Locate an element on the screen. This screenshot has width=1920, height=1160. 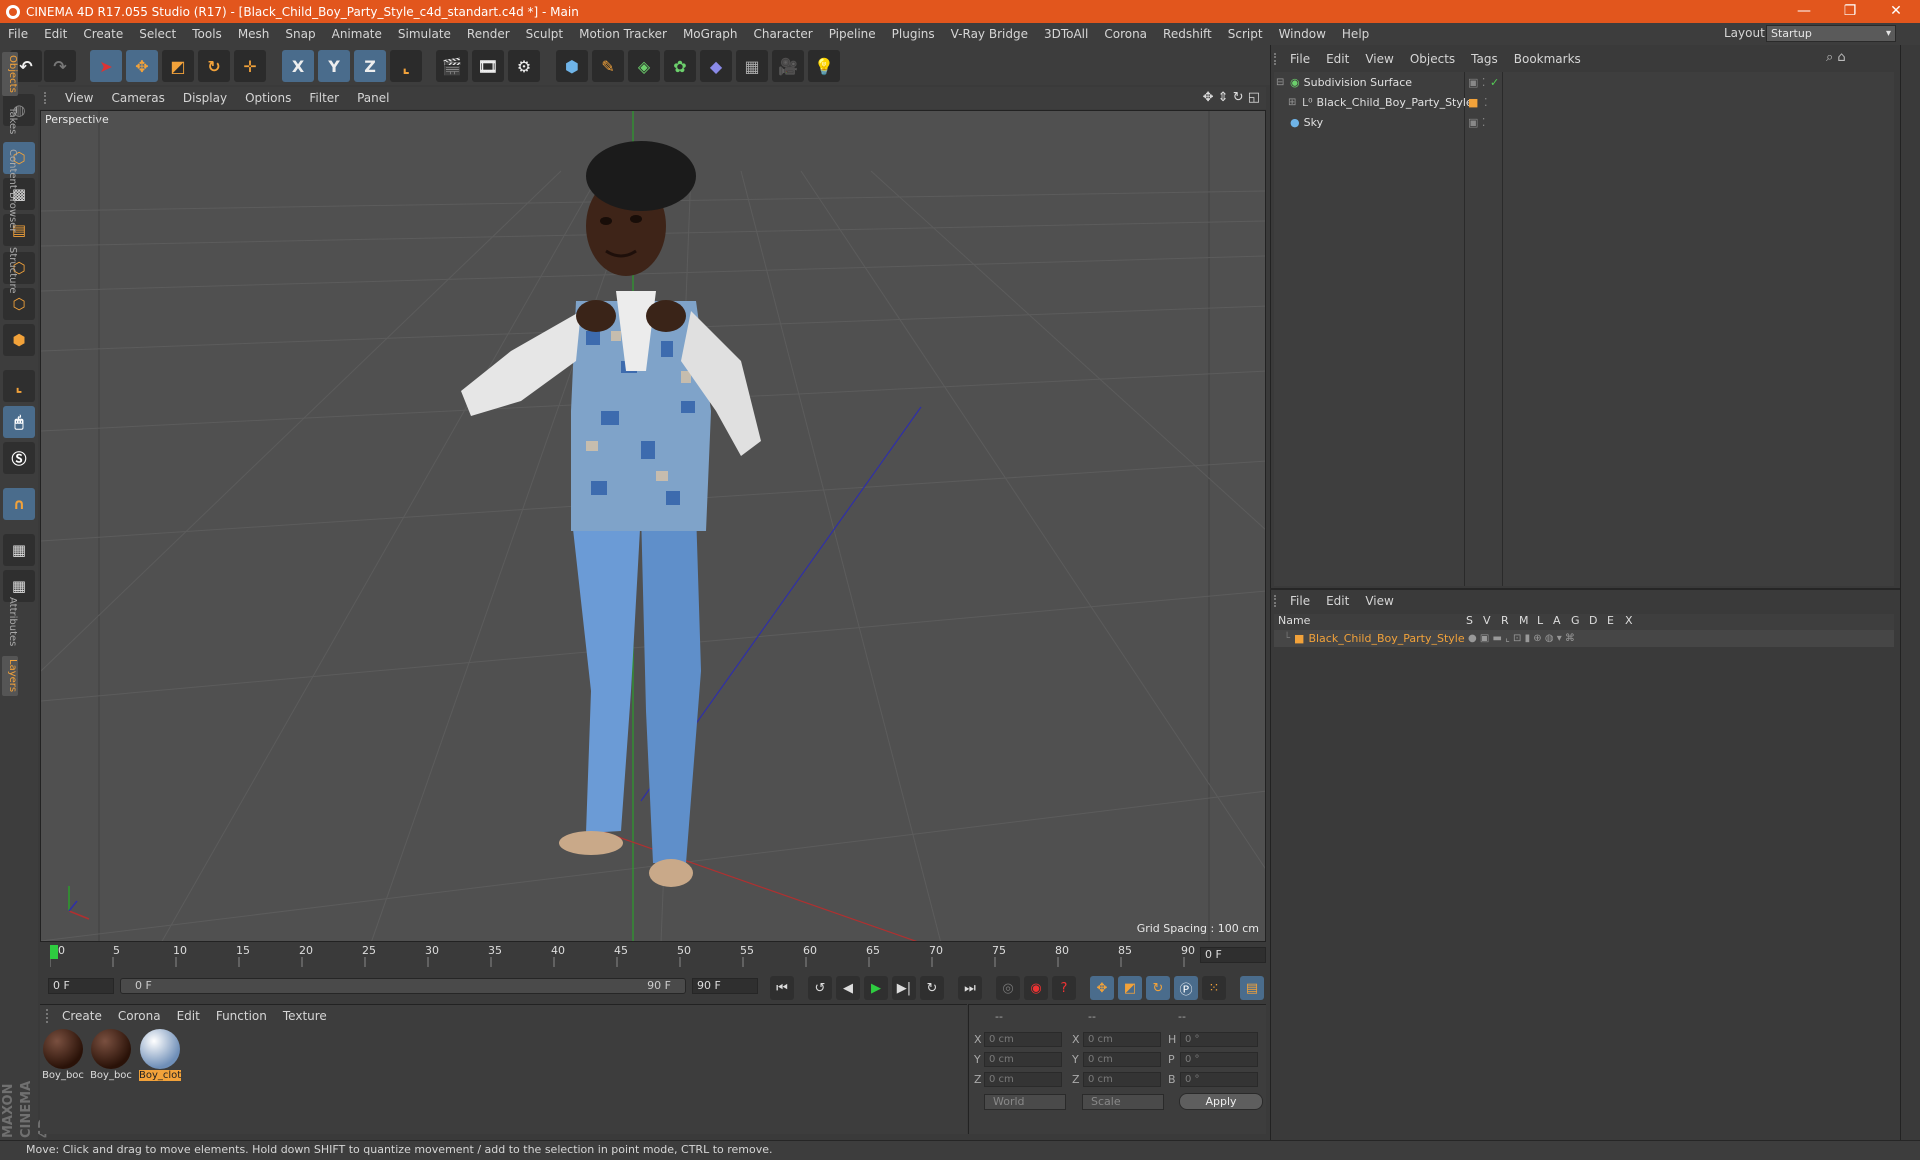
menu-simulate: Simulate is located at coordinates (424, 34).